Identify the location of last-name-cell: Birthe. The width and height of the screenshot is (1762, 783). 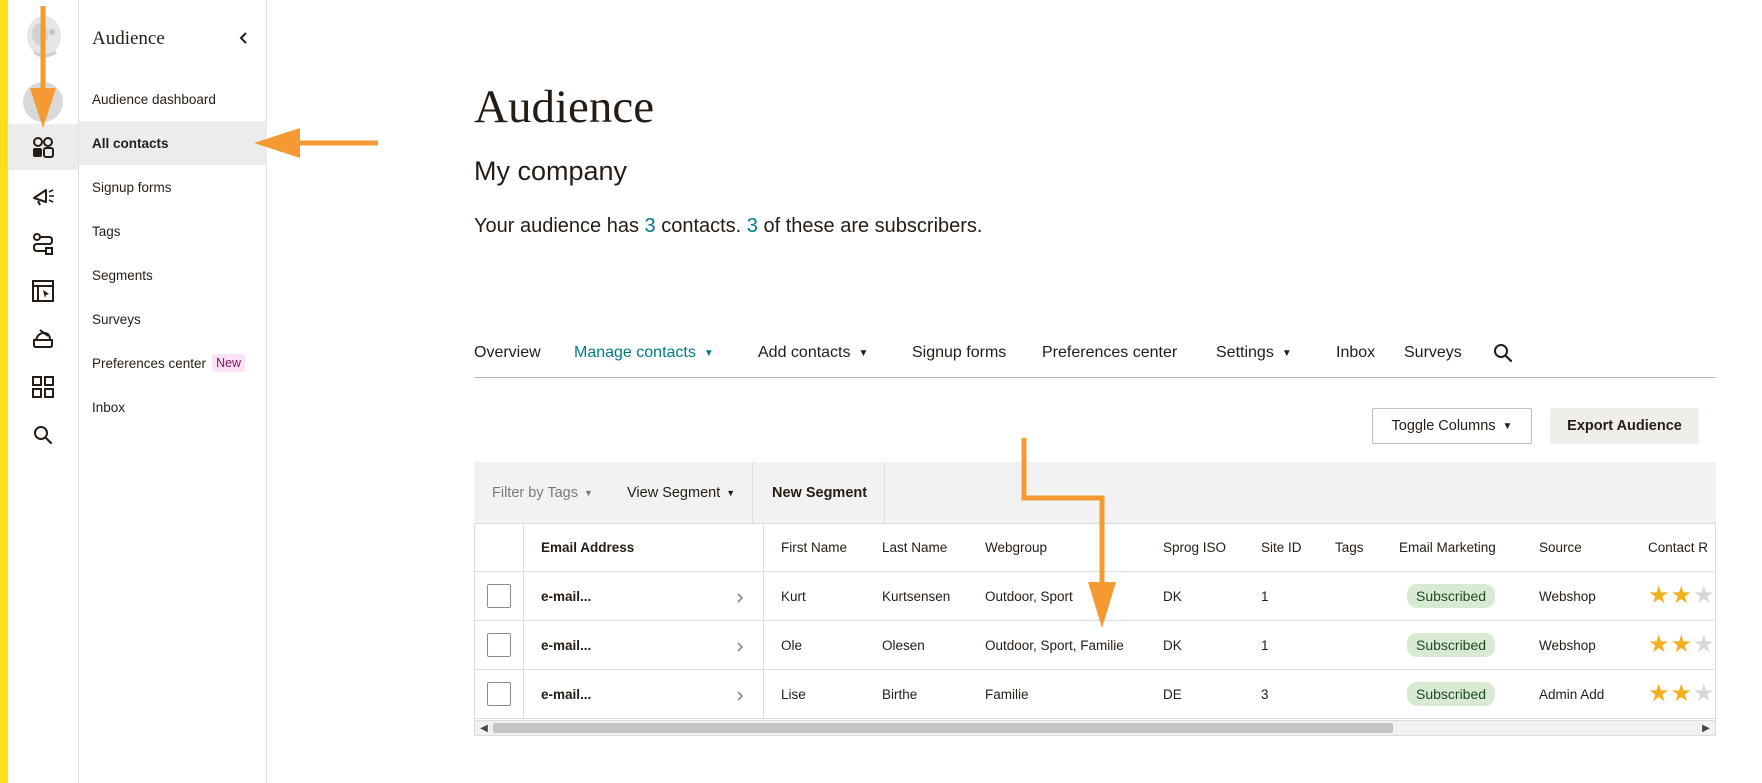
(900, 694).